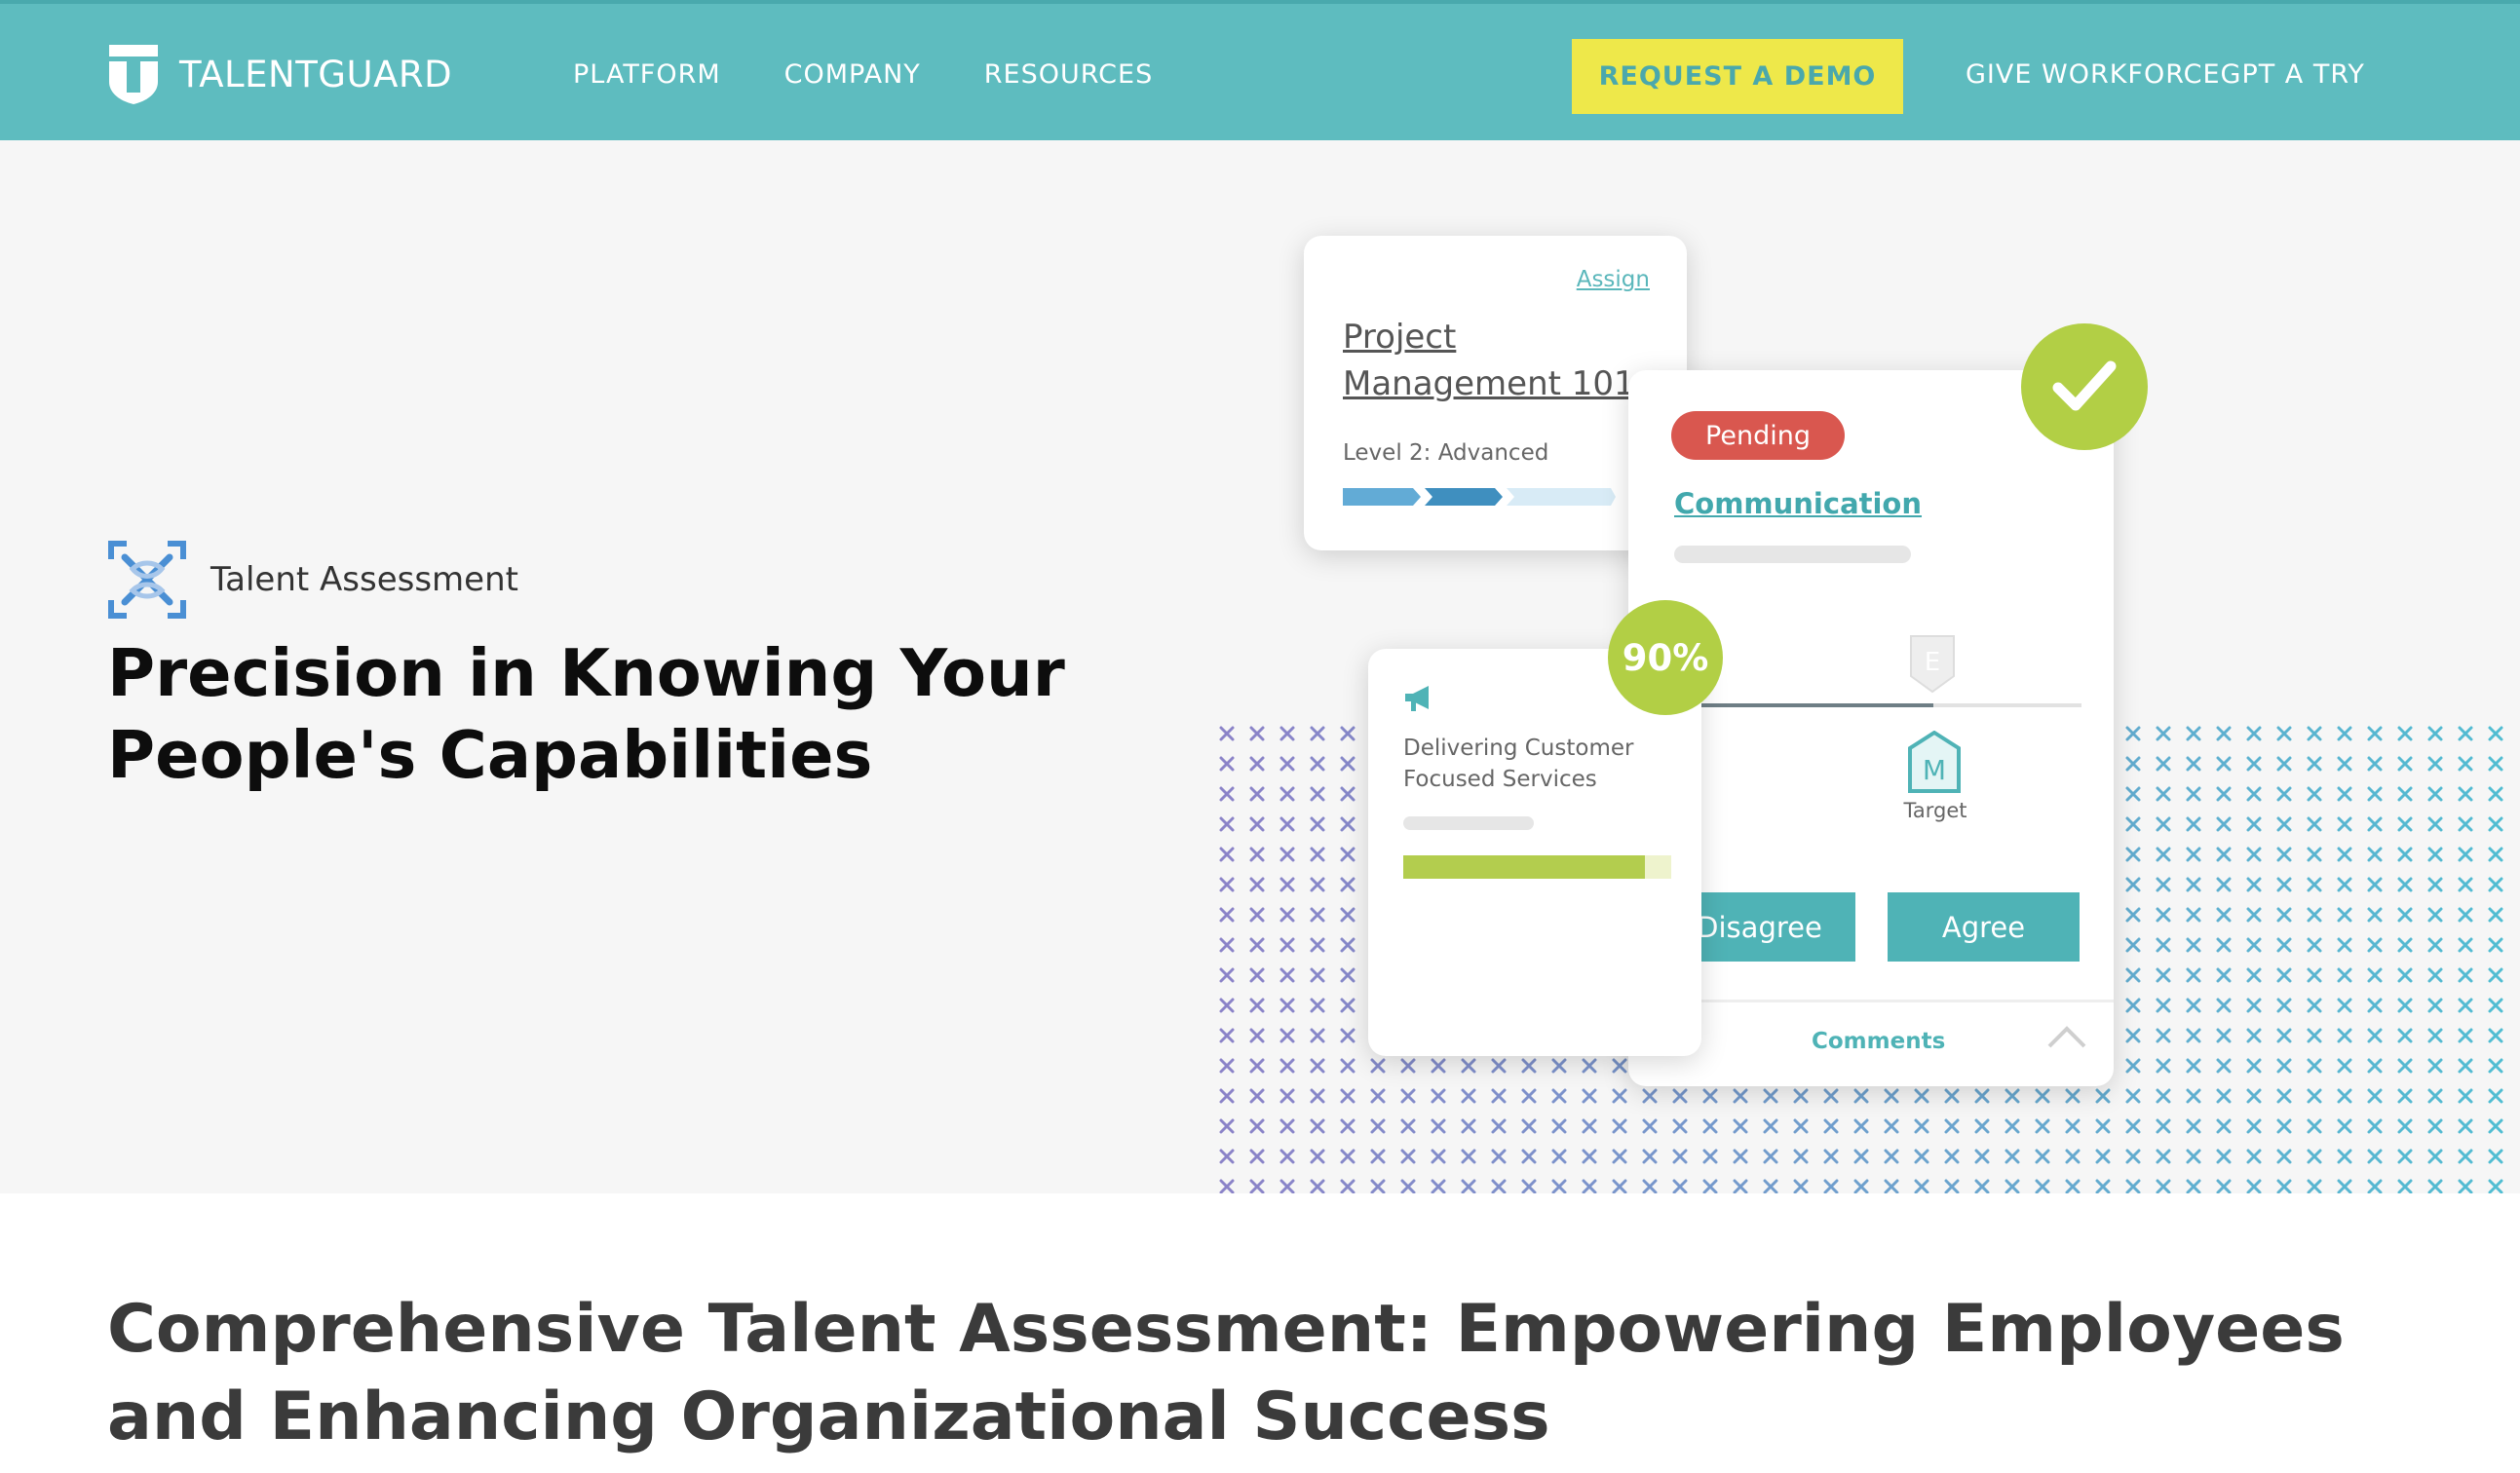 This screenshot has height=1473, width=2520. I want to click on nav-platform: PLATFORM, so click(647, 74).